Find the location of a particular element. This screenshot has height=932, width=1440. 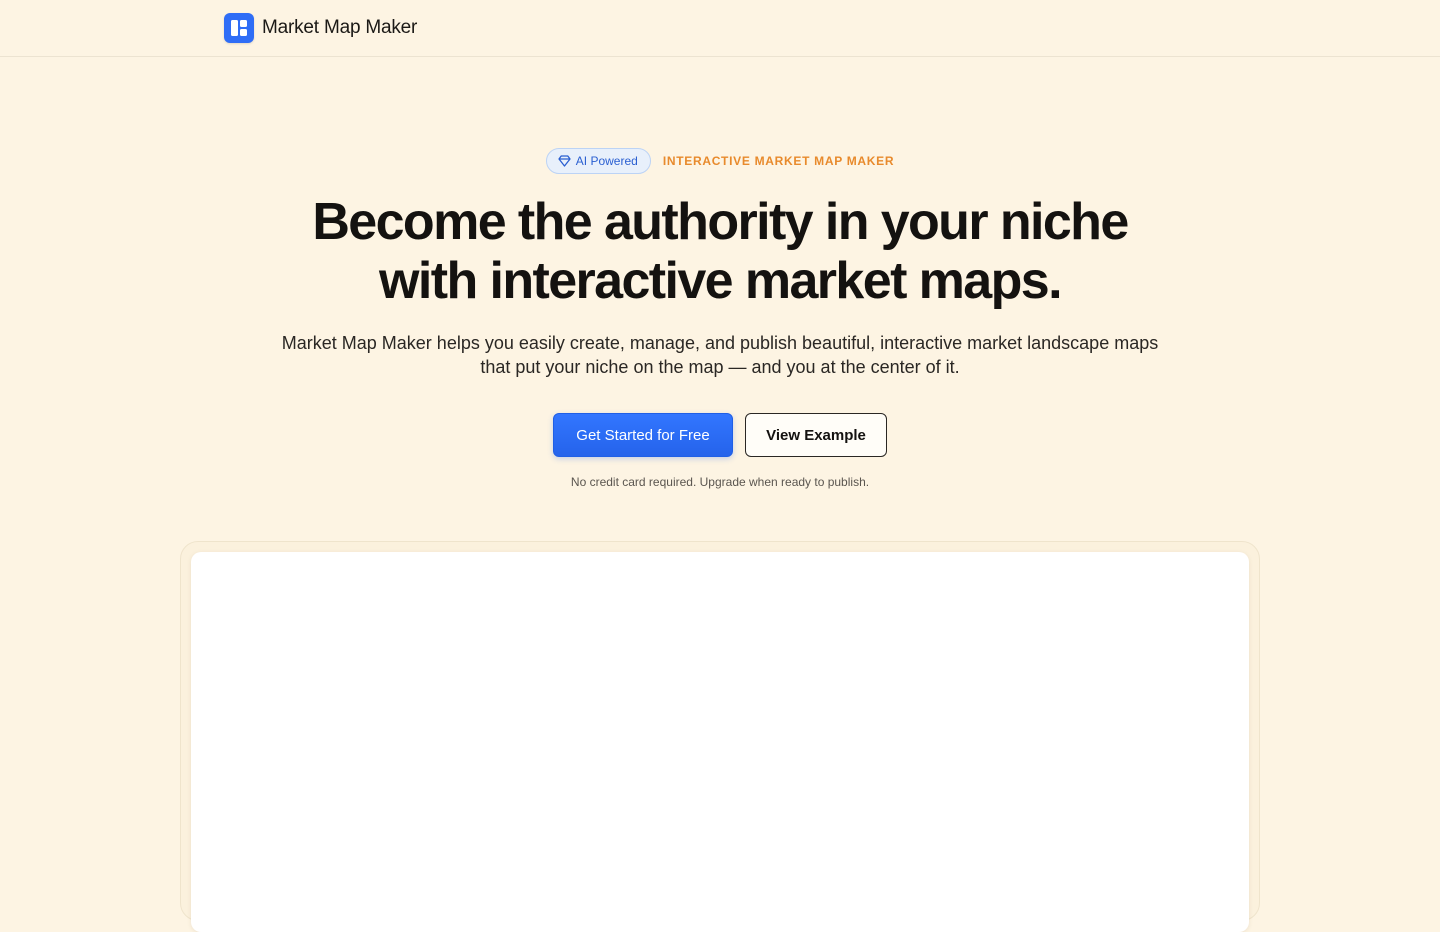

top-nav: Market Map Maker is located at coordinates (720, 28).